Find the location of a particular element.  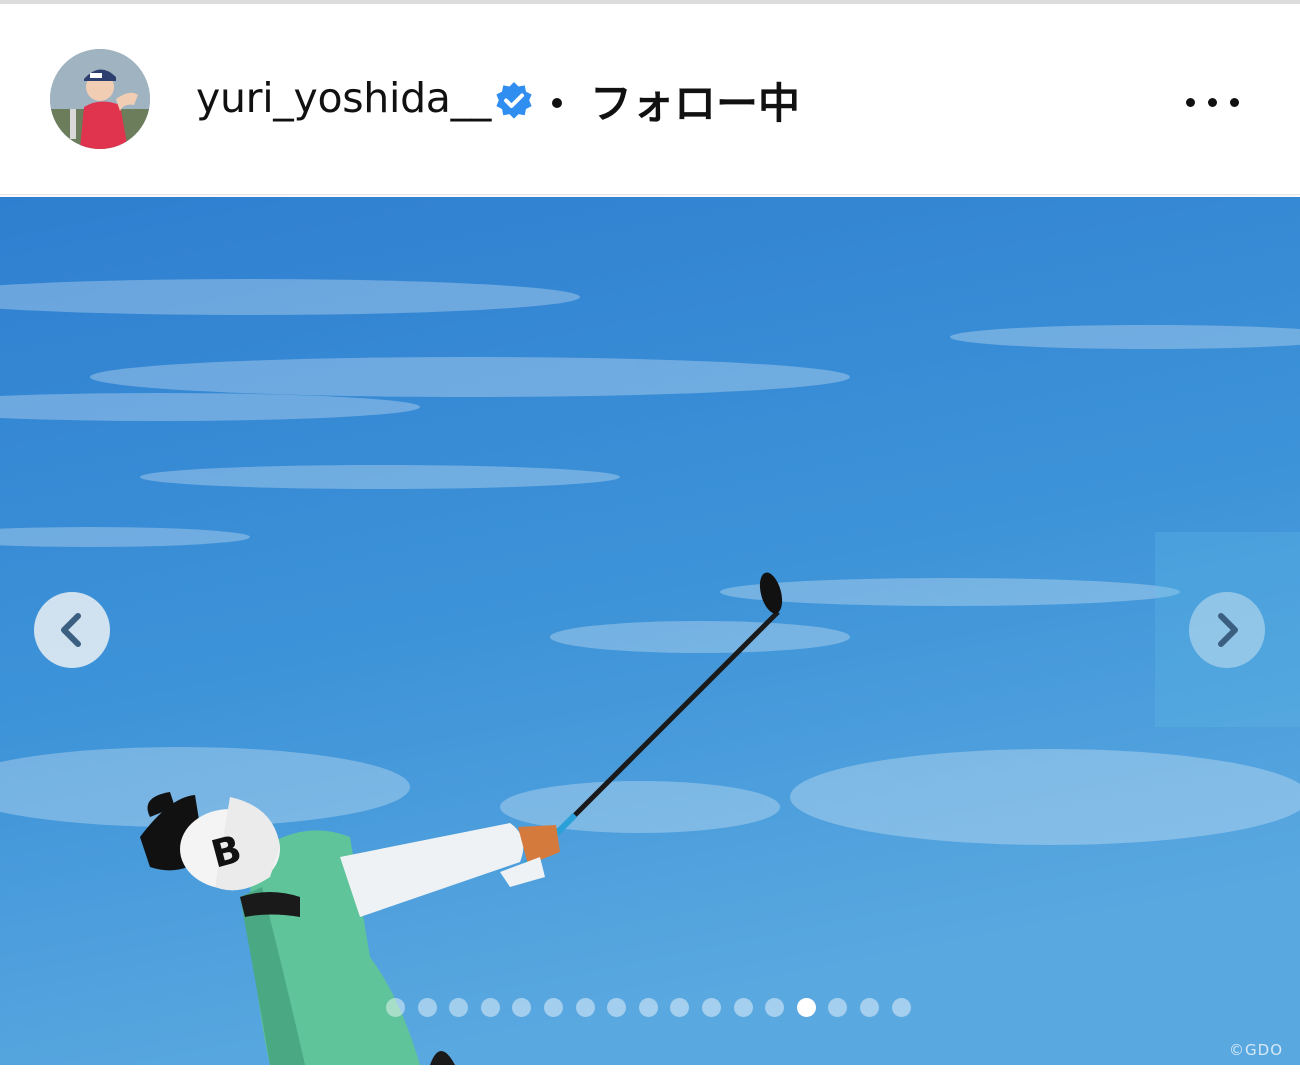

bottom-area is located at coordinates (650, 1077).